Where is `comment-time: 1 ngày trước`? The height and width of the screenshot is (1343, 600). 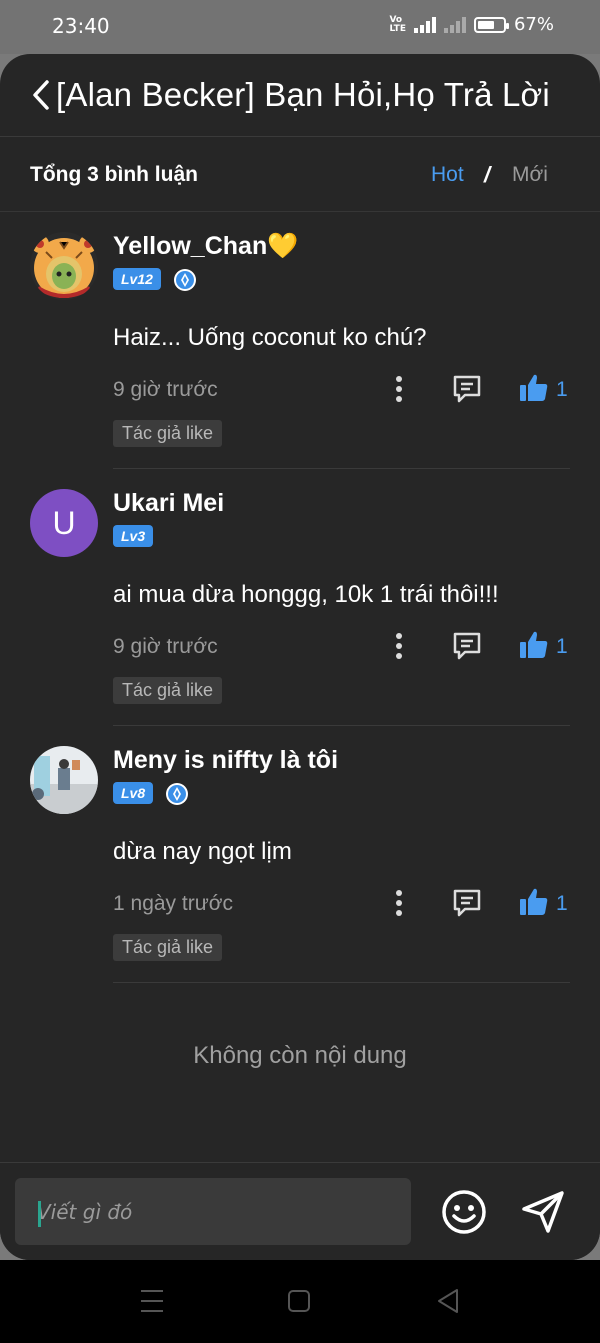
comment-time: 1 ngày trước is located at coordinates (173, 903).